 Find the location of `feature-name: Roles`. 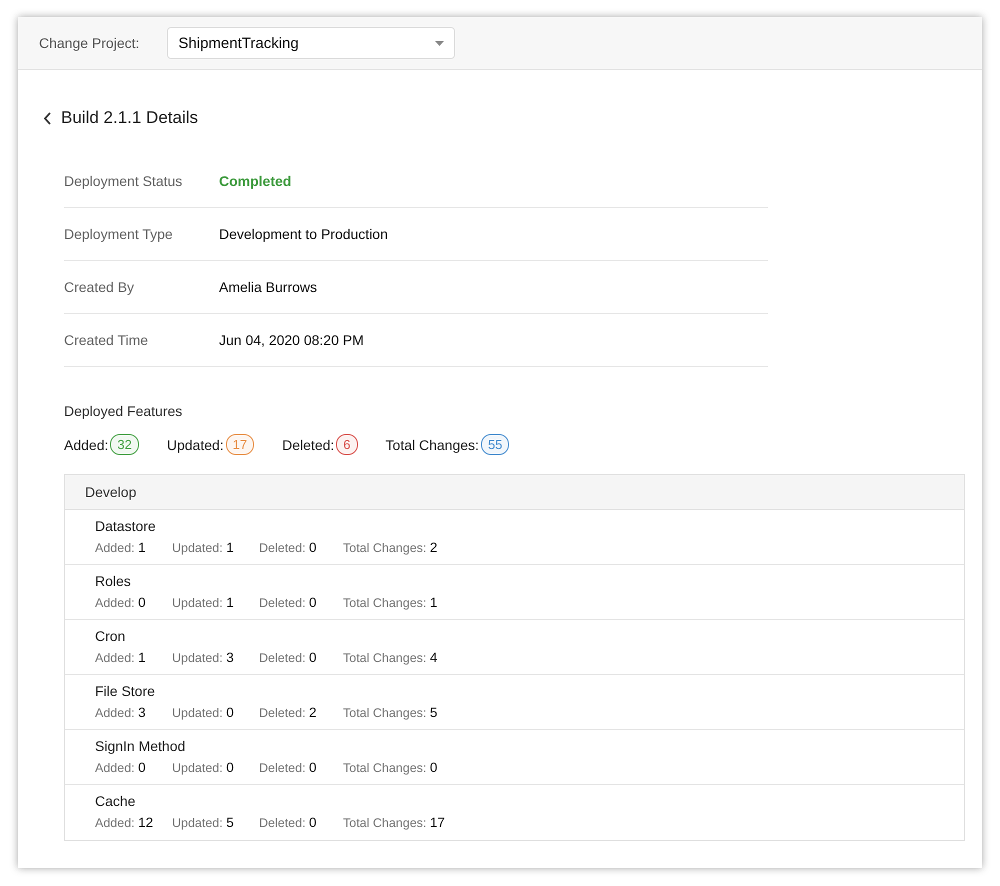

feature-name: Roles is located at coordinates (113, 581).